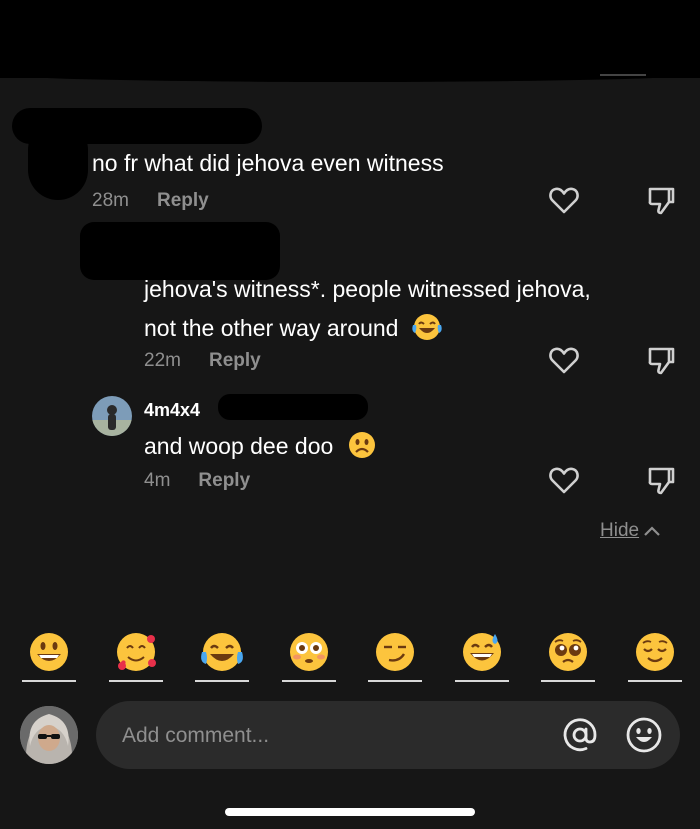 This screenshot has width=700, height=829. I want to click on flushed-face-button, so click(308, 656).